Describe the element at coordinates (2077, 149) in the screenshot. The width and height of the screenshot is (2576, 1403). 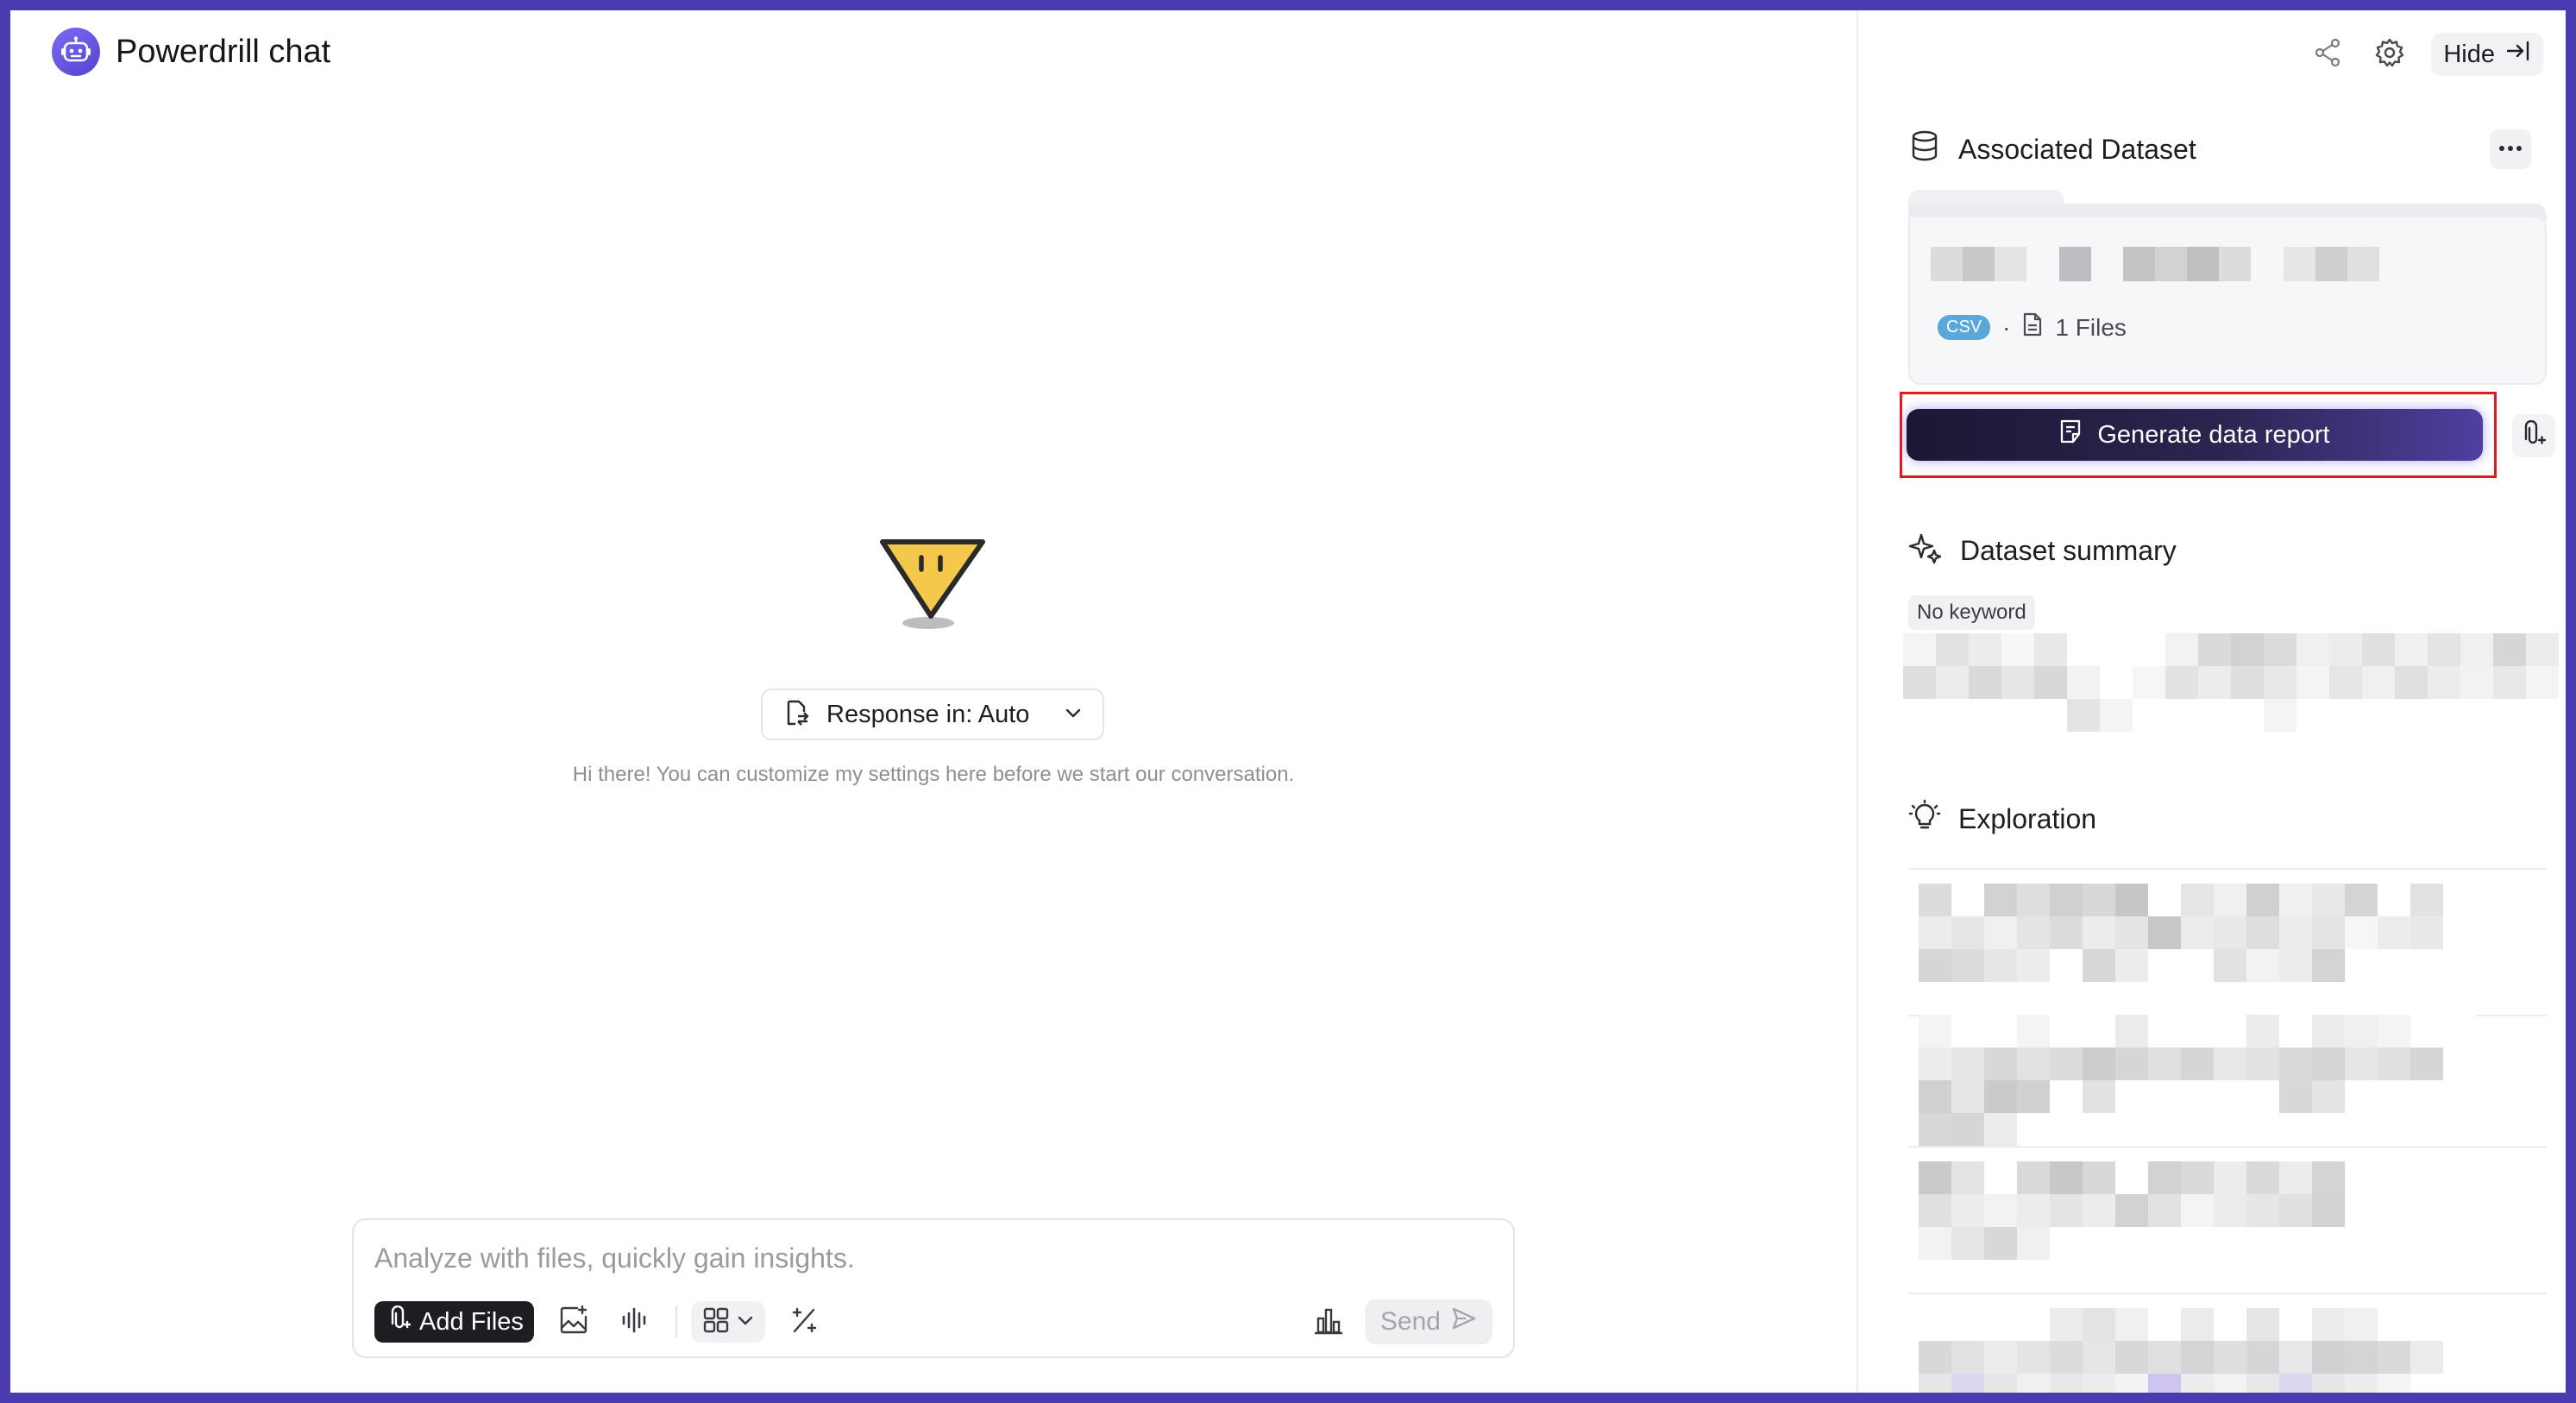
I see `associated-dataset-title: Associated Dataset` at that location.